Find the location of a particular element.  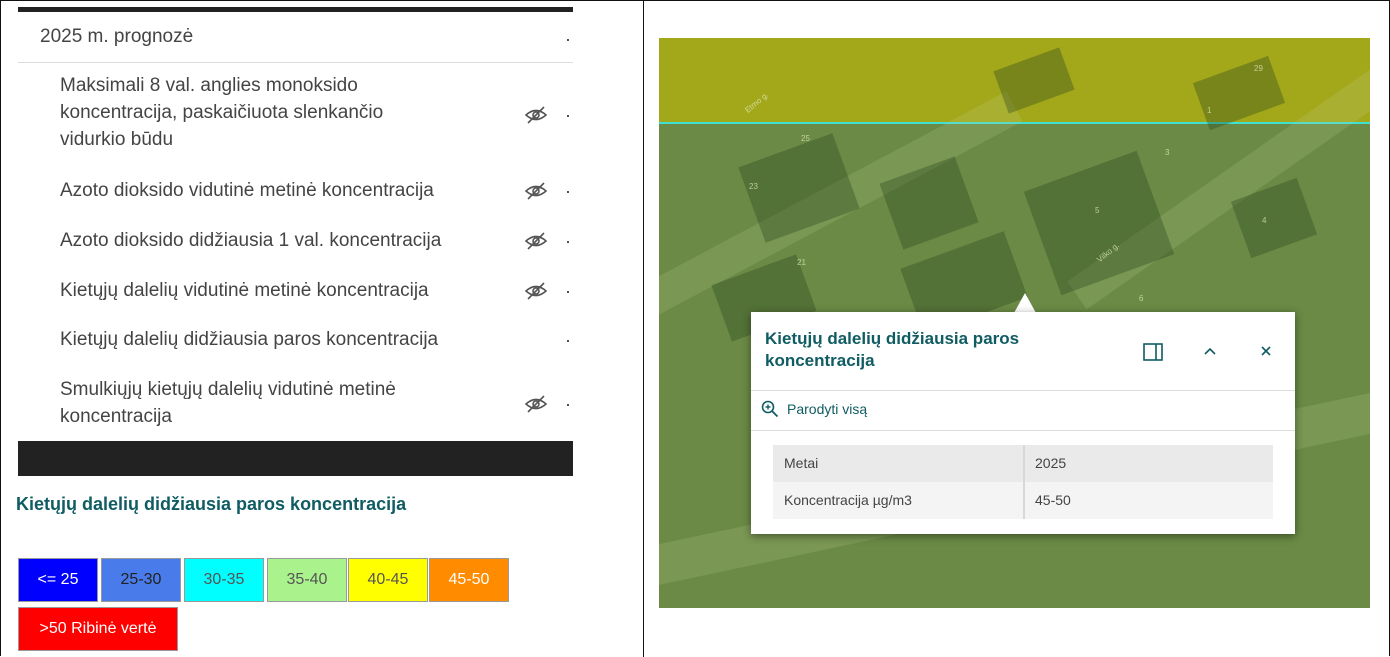

close-icon is located at coordinates (1266, 351).